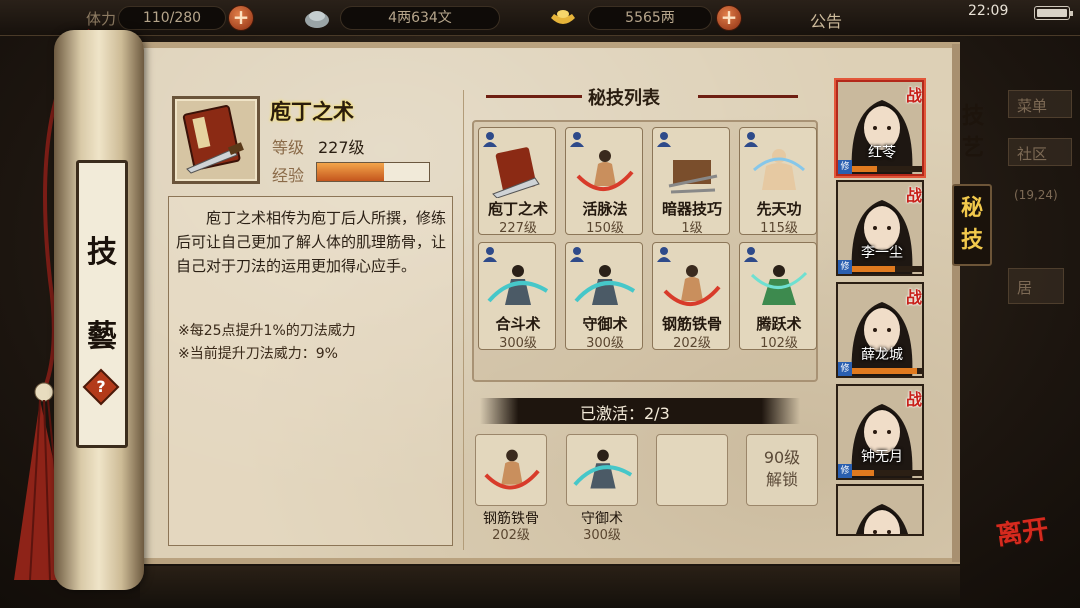 The image size is (1080, 608). What do you see at coordinates (102, 336) in the screenshot?
I see `rod-char-bottom: 藝` at bounding box center [102, 336].